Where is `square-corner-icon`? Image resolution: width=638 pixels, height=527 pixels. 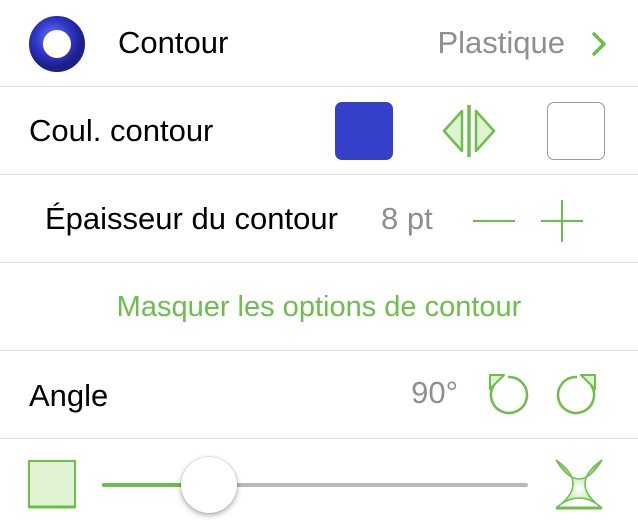
square-corner-icon is located at coordinates (52, 484).